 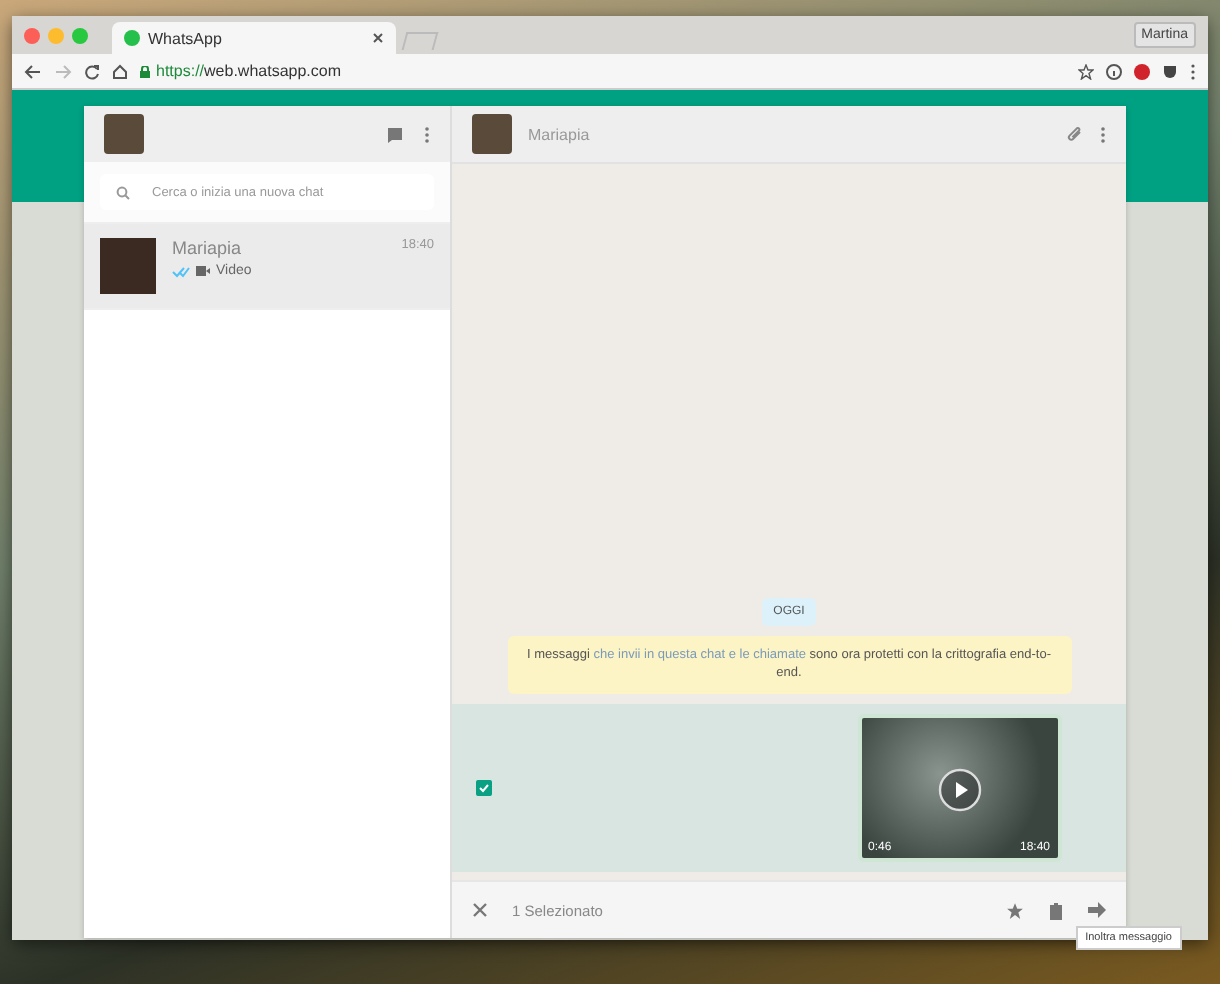 I want to click on checkbox, so click(x=484, y=788).